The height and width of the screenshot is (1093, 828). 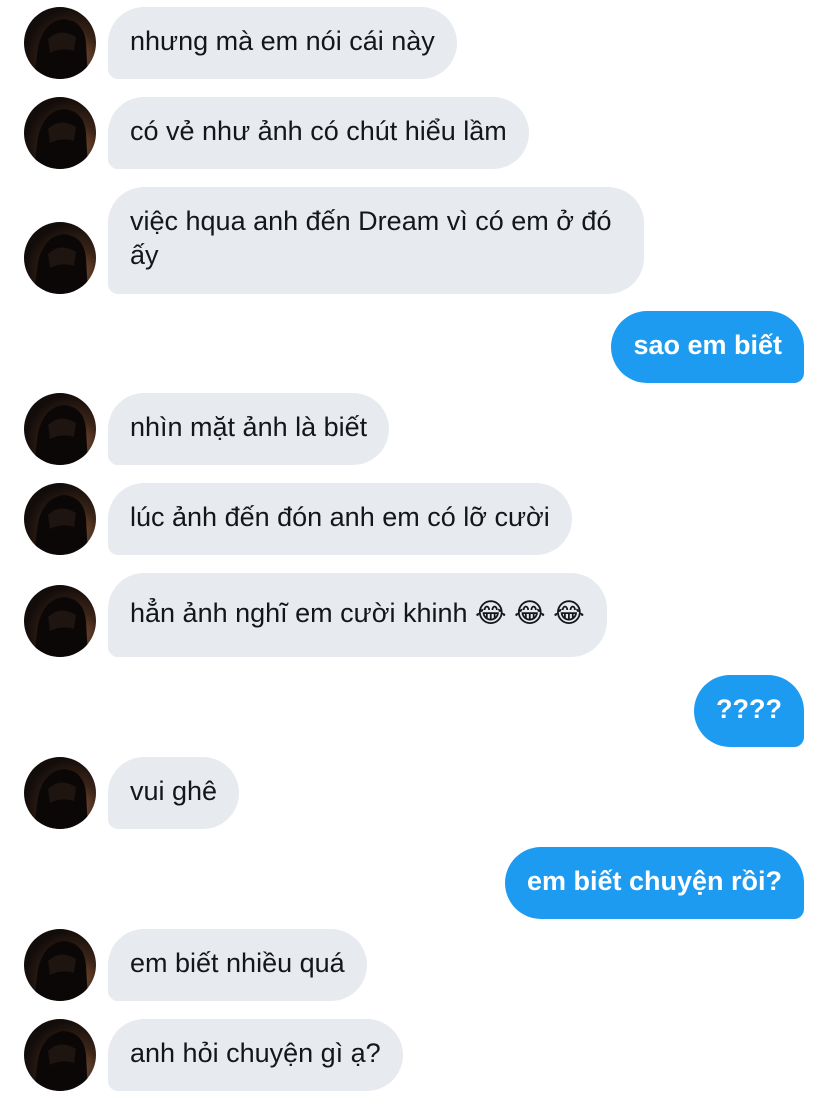 I want to click on message-bubble-incoming: vui ghê, so click(x=174, y=793).